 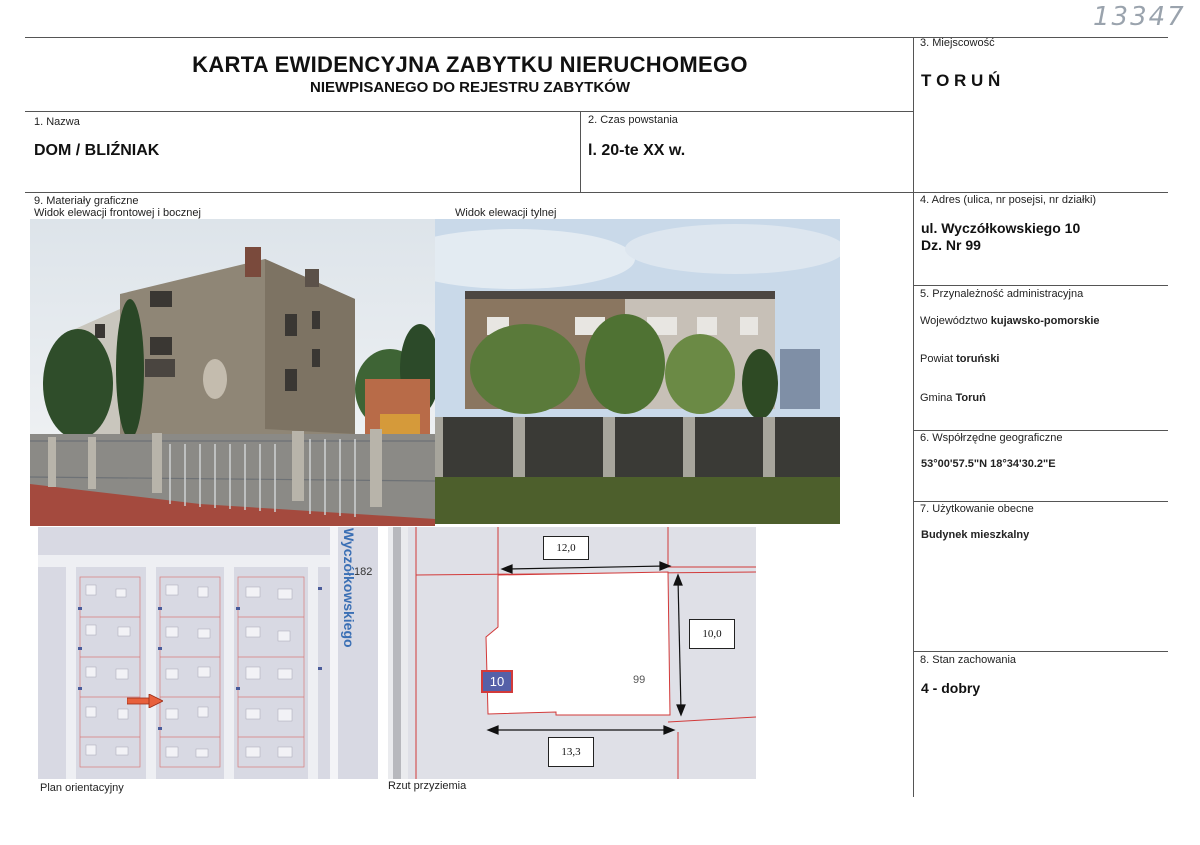 What do you see at coordinates (349, 588) in the screenshot?
I see `street-name-label: Wyczółkowskiego` at bounding box center [349, 588].